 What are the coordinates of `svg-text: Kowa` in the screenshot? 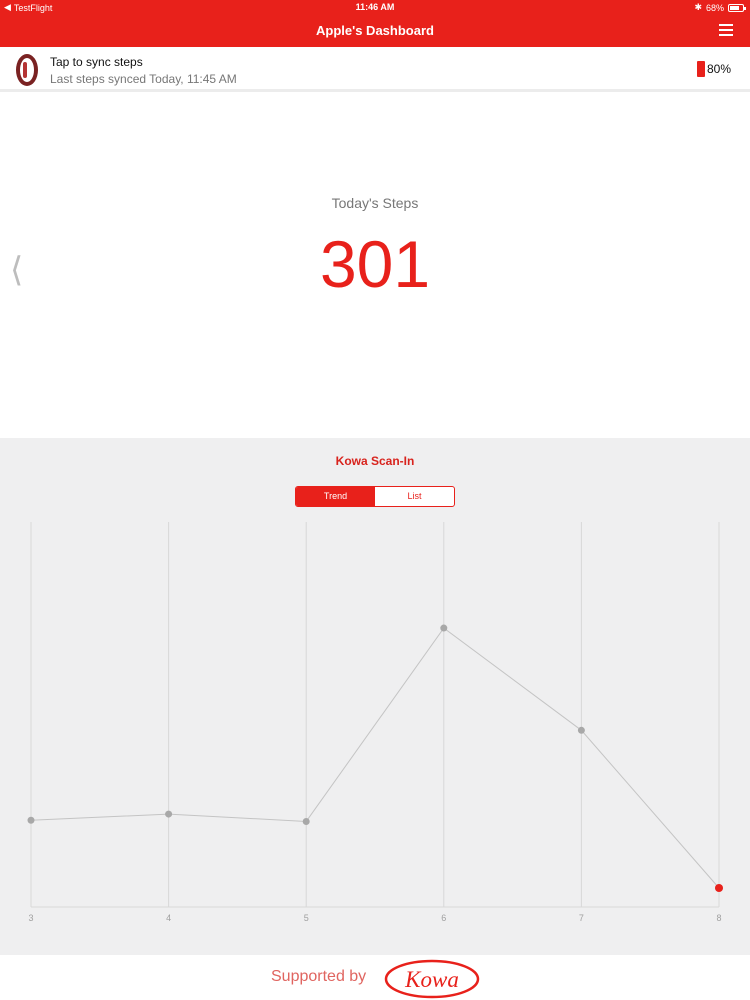 It's located at (431, 979).